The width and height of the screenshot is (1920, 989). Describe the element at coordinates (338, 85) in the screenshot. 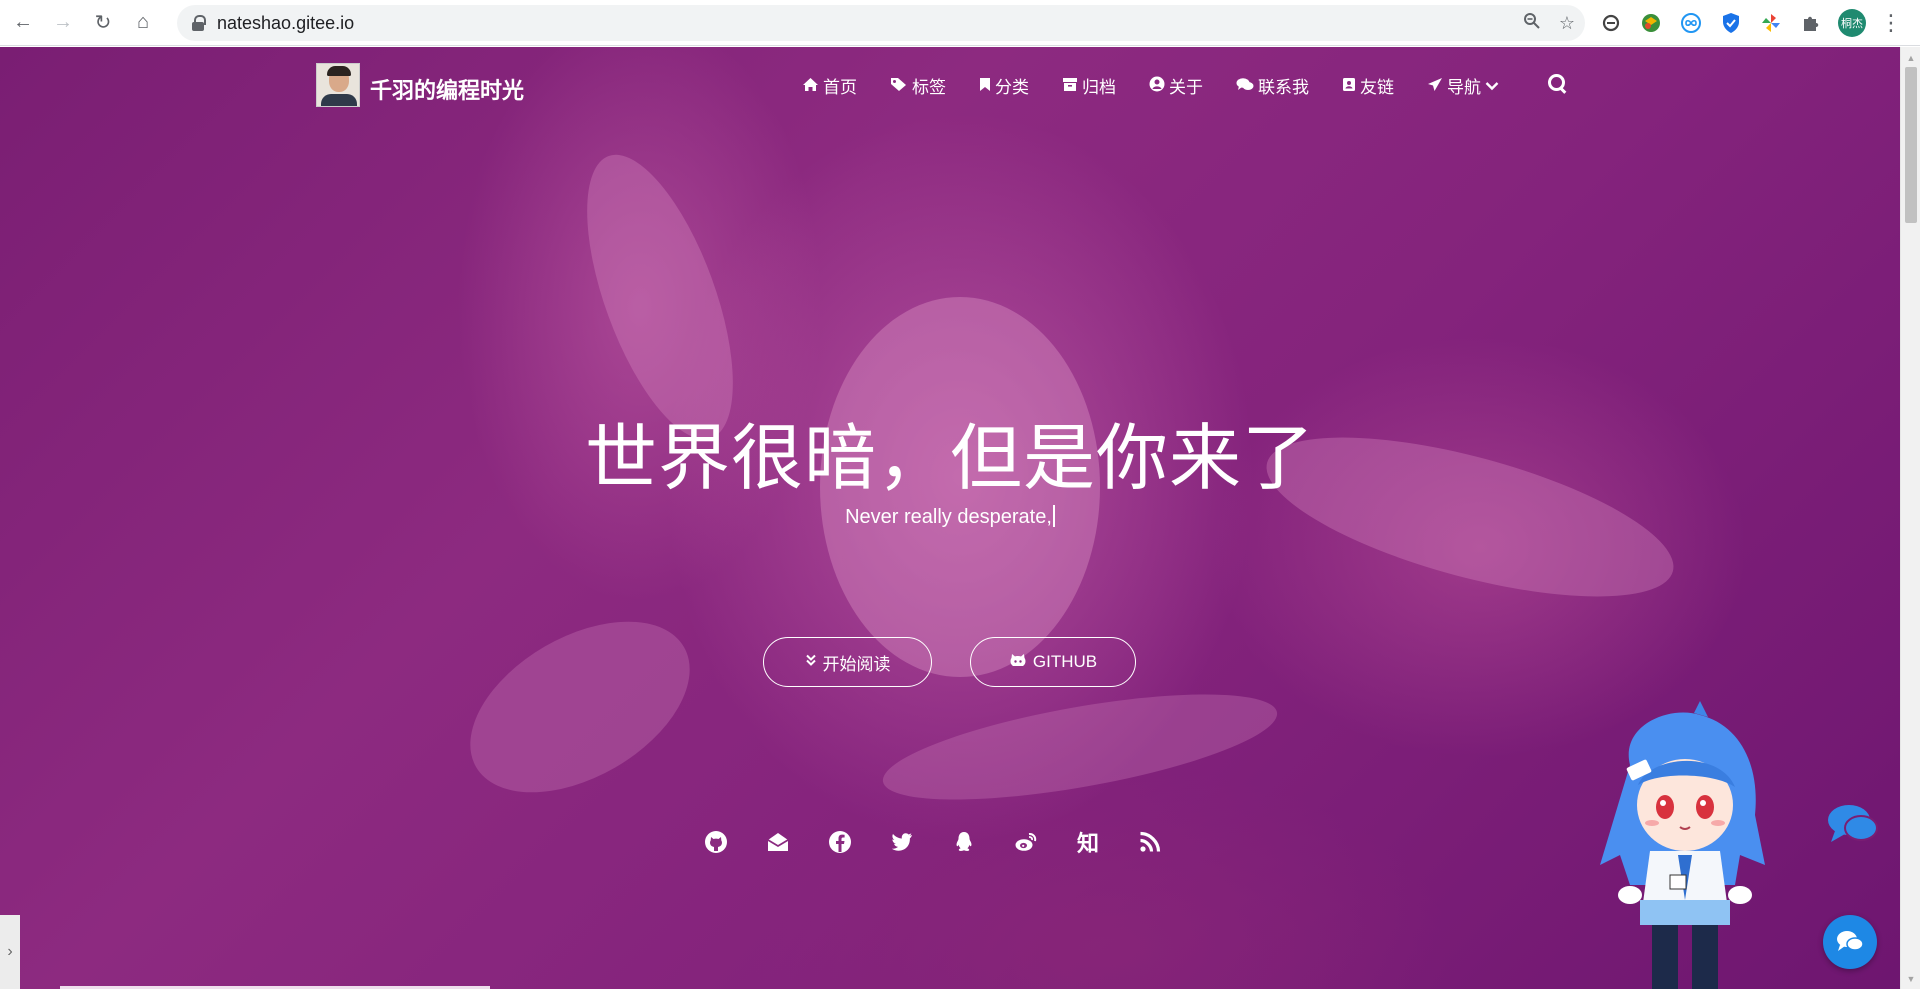

I see `site-logo-avatar` at that location.